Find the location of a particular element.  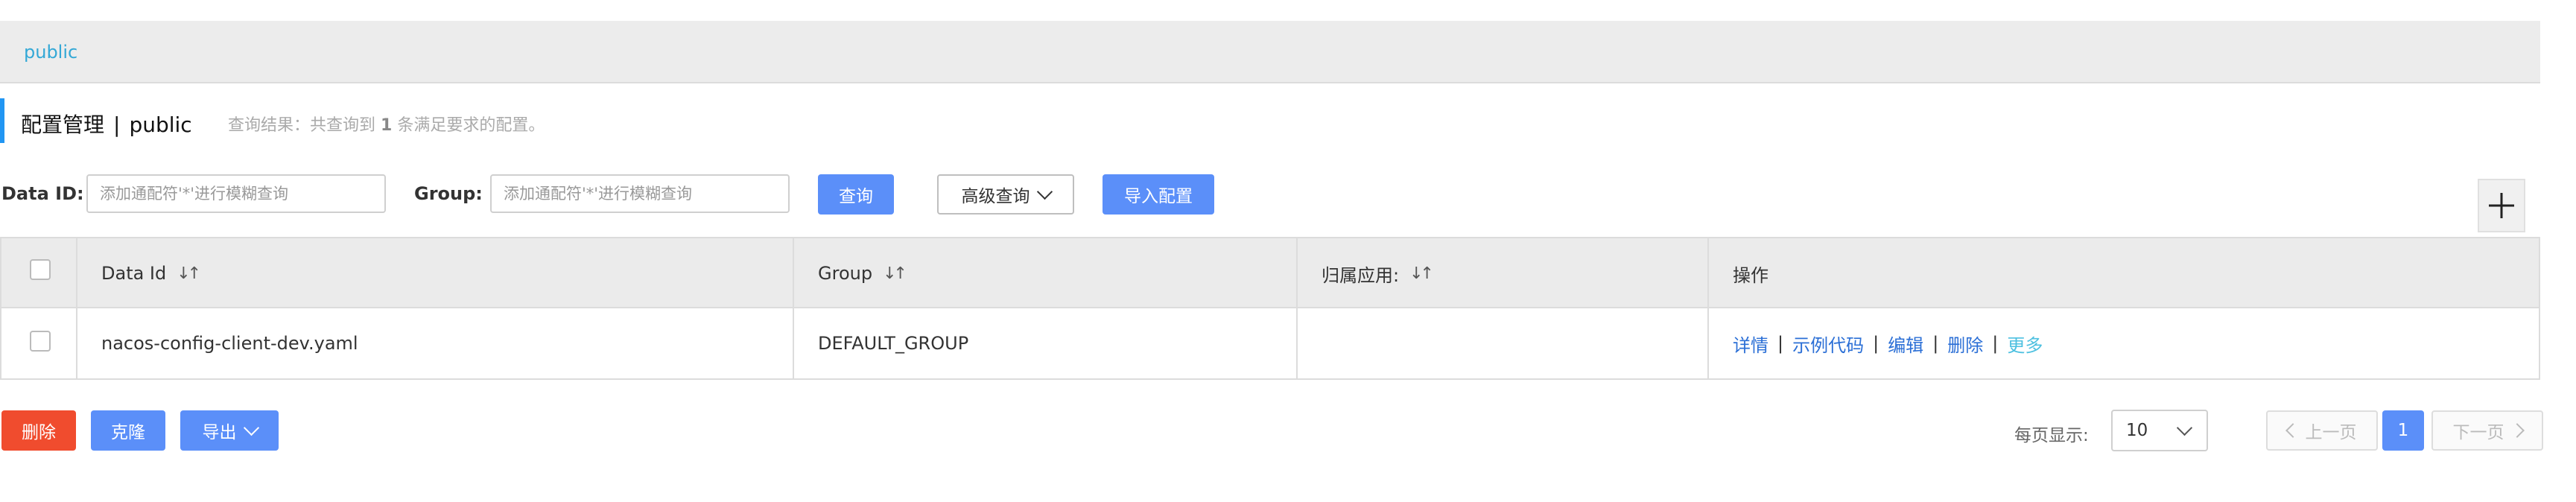

batch-delete-button: 删除 is located at coordinates (38, 430).